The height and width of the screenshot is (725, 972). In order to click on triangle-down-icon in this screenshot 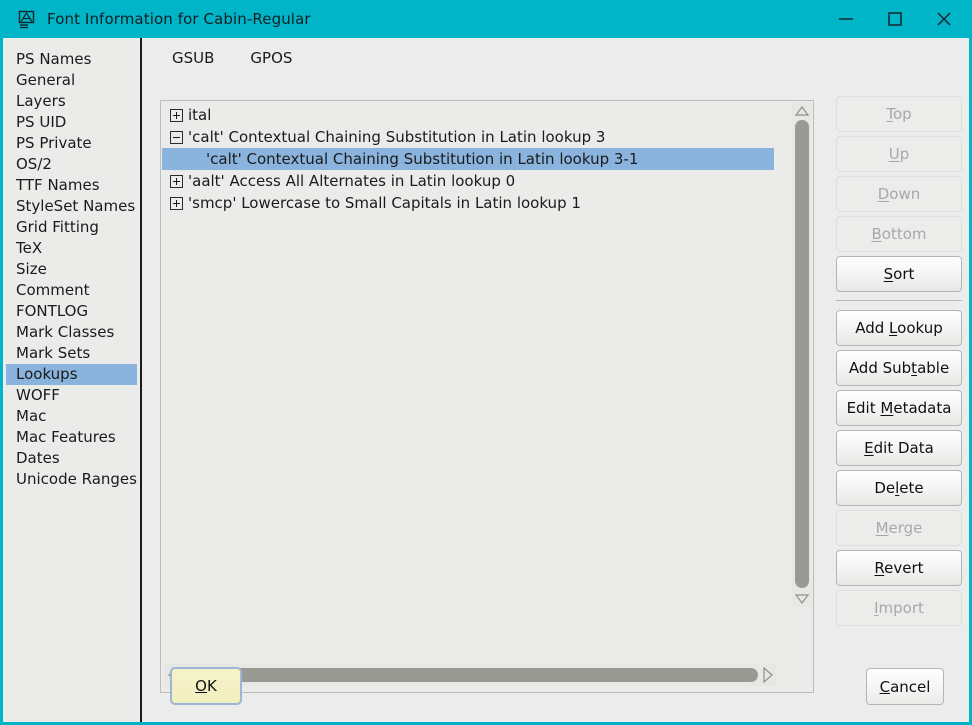, I will do `click(802, 598)`.